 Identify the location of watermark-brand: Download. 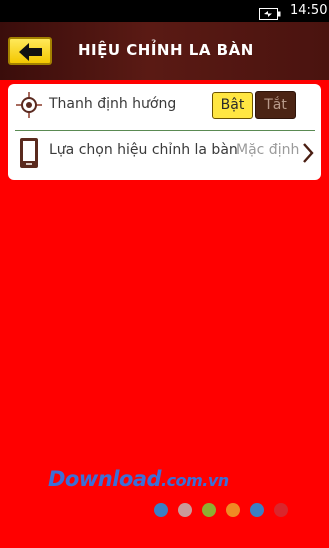
(105, 479).